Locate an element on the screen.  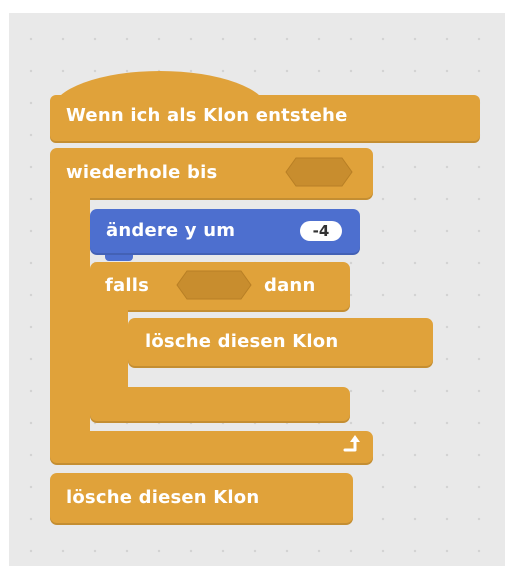
change-y-notch is located at coordinates (119, 258).